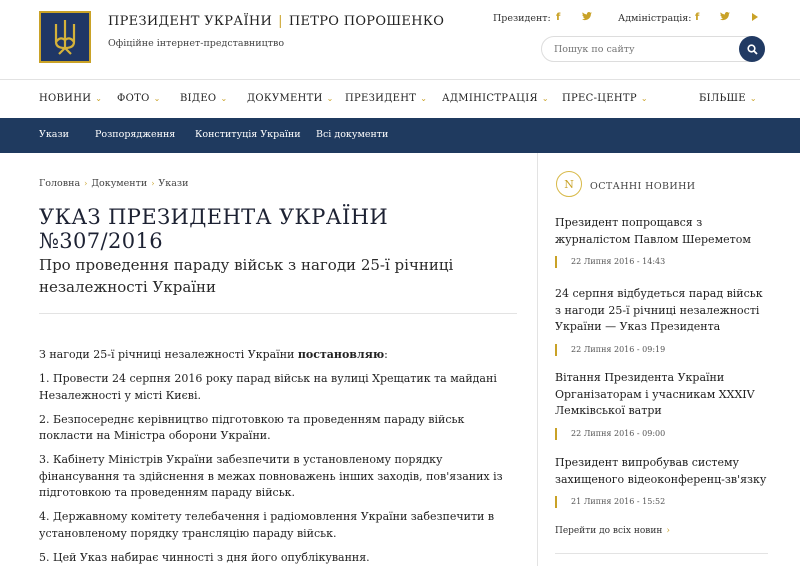 This screenshot has width=800, height=566. I want to click on nav-news: НОВИНИ ⌄, so click(70, 98).